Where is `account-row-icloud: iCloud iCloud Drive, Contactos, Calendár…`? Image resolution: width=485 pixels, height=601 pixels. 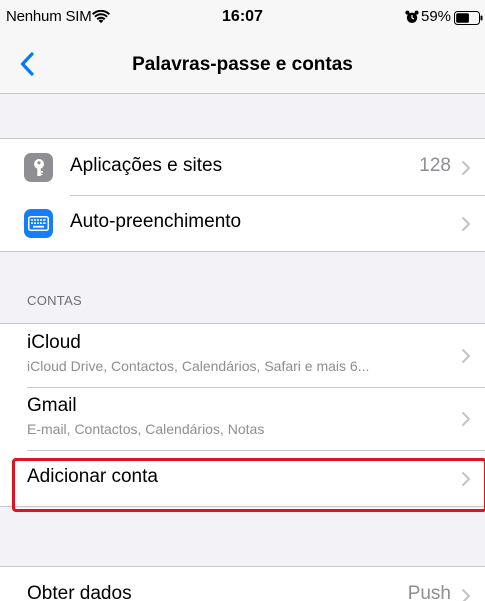 account-row-icloud: iCloud iCloud Drive, Contactos, Calendár… is located at coordinates (242, 355).